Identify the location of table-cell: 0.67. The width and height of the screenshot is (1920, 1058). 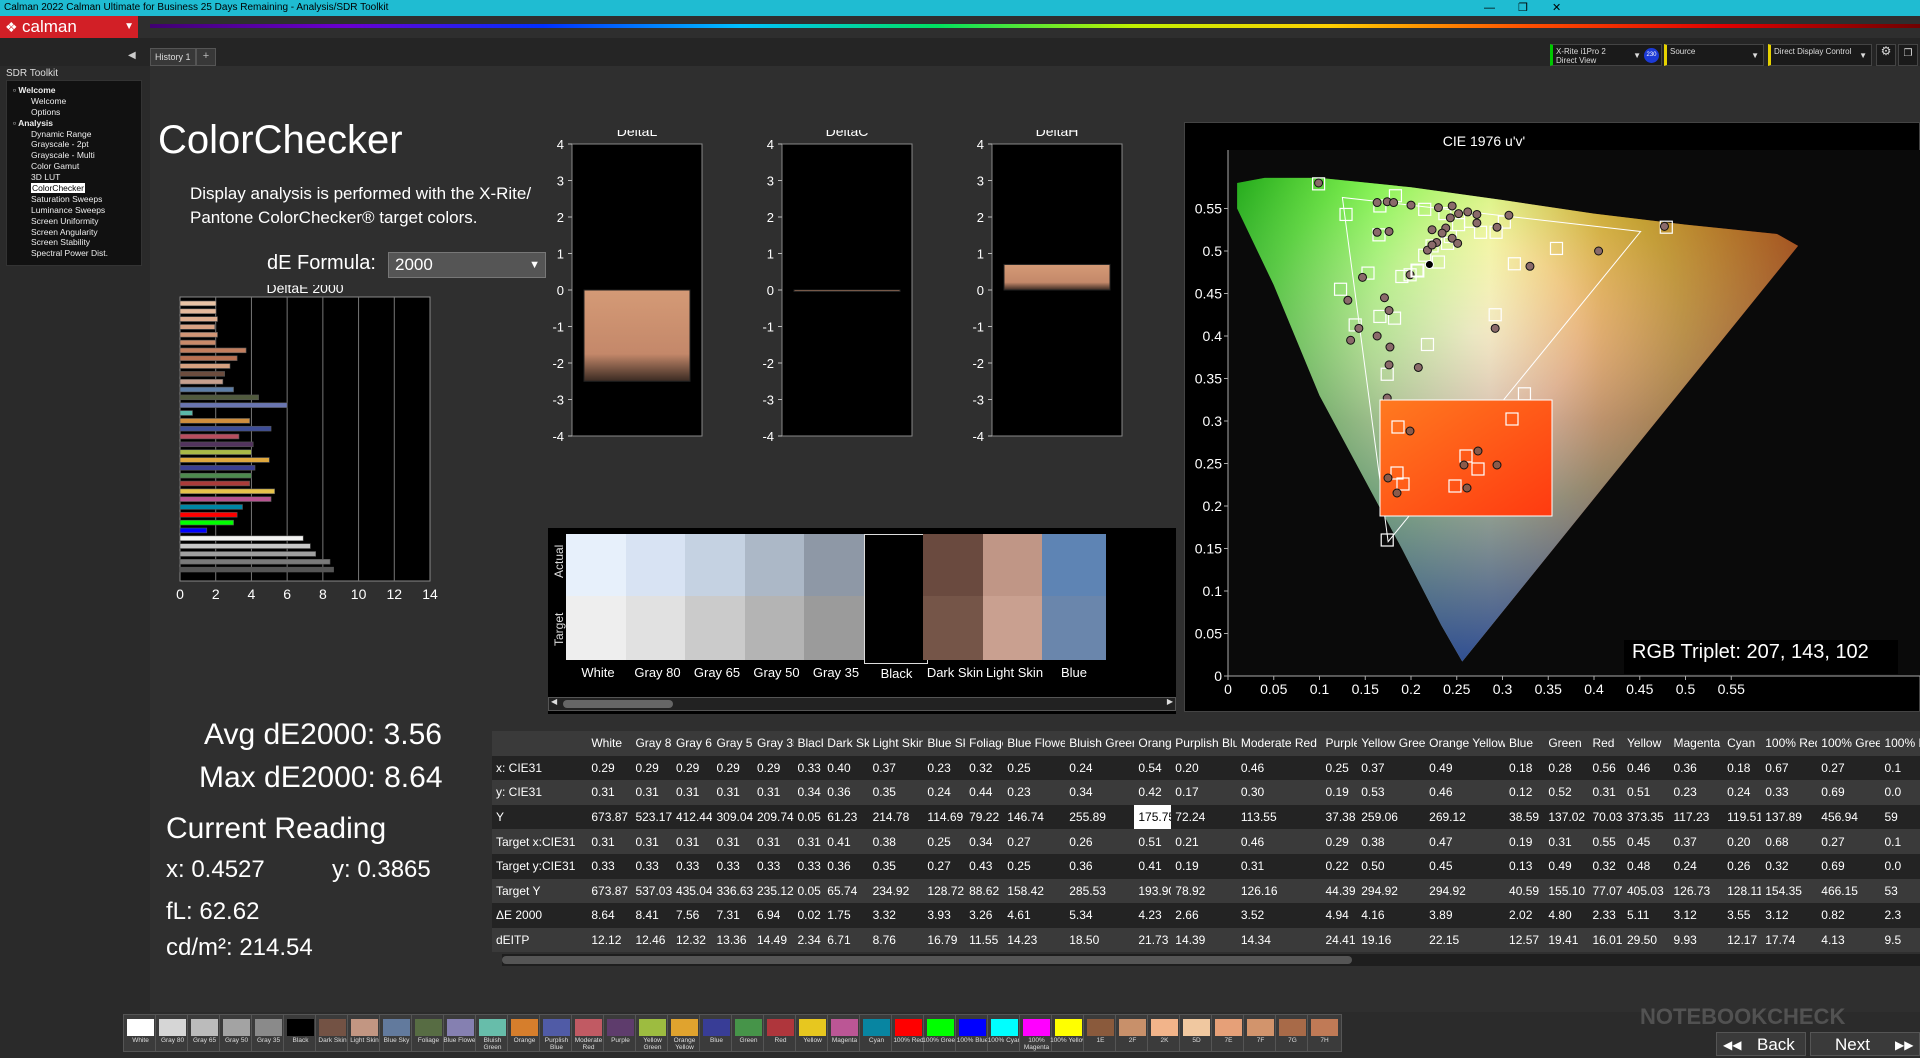
(1789, 768).